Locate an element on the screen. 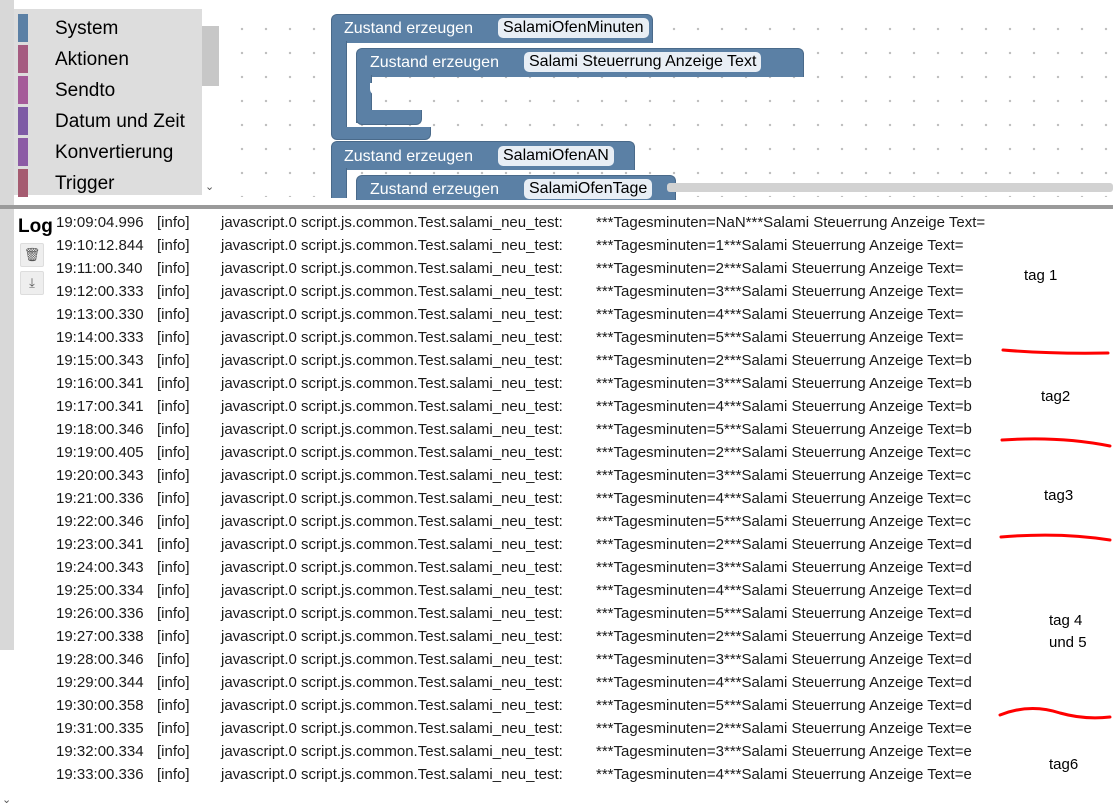 This screenshot has width=1113, height=807. annotation-label: tag 4 is located at coordinates (1066, 620).